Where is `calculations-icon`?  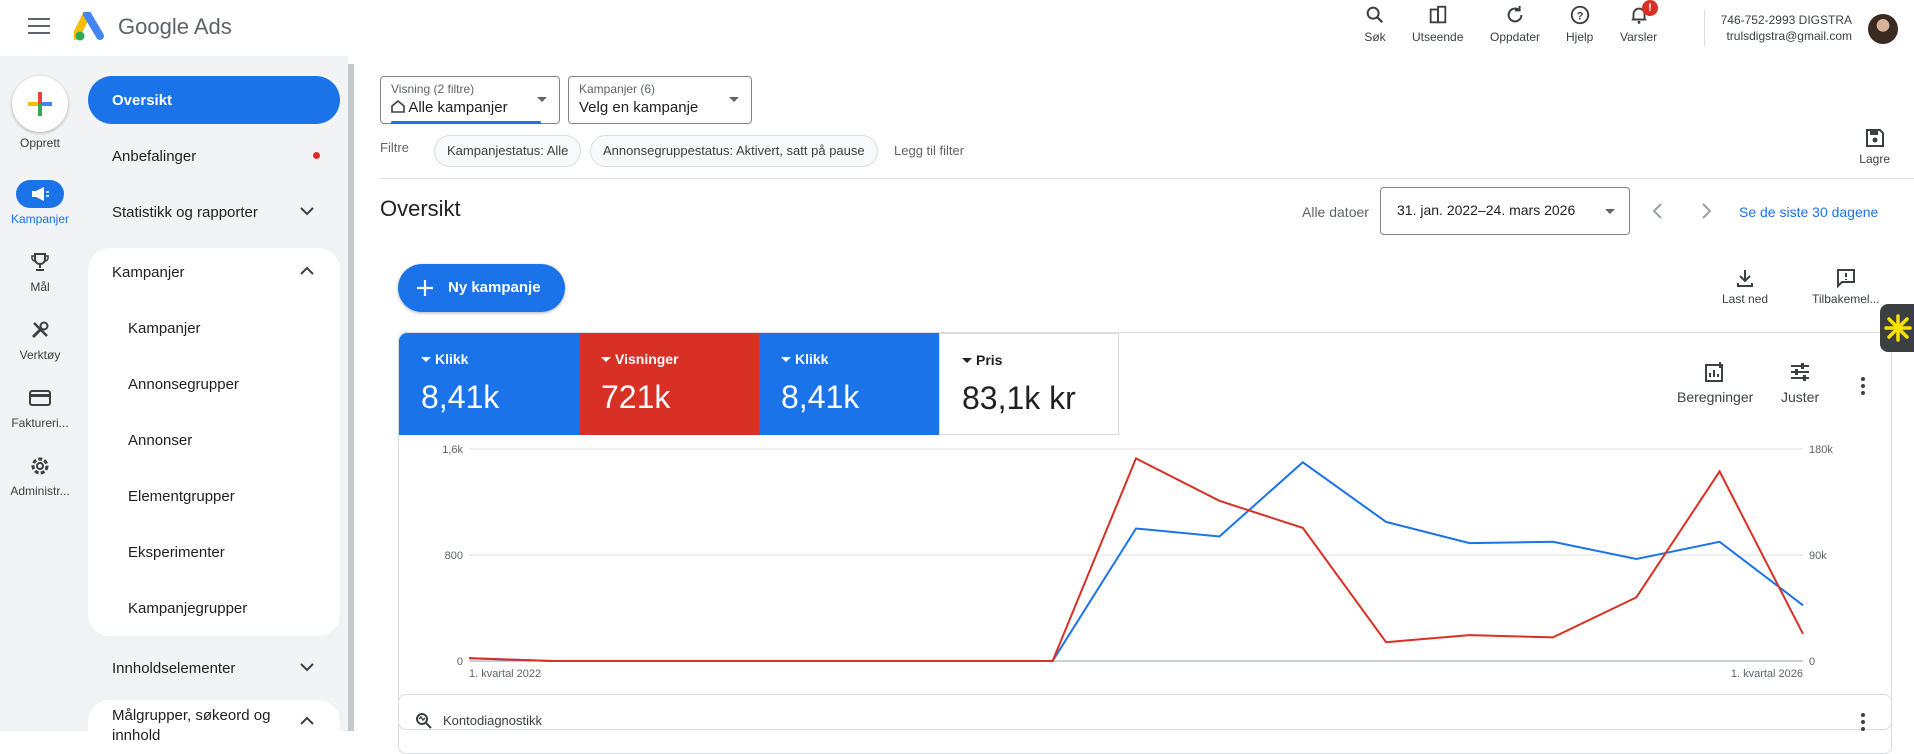
calculations-icon is located at coordinates (1714, 372).